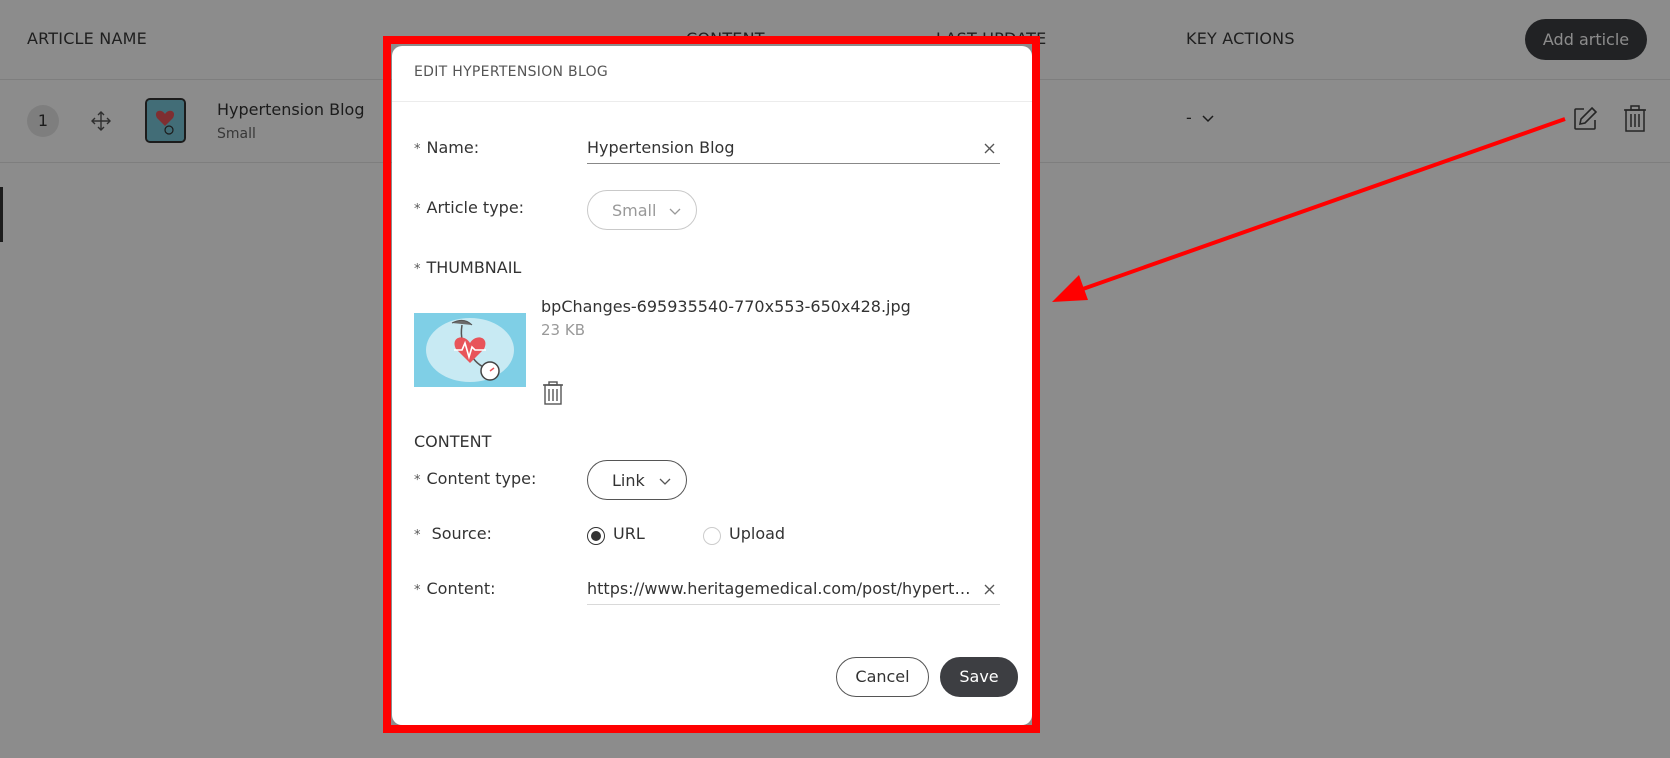 Image resolution: width=1670 pixels, height=758 pixels. What do you see at coordinates (979, 677) in the screenshot?
I see `save-button: Save` at bounding box center [979, 677].